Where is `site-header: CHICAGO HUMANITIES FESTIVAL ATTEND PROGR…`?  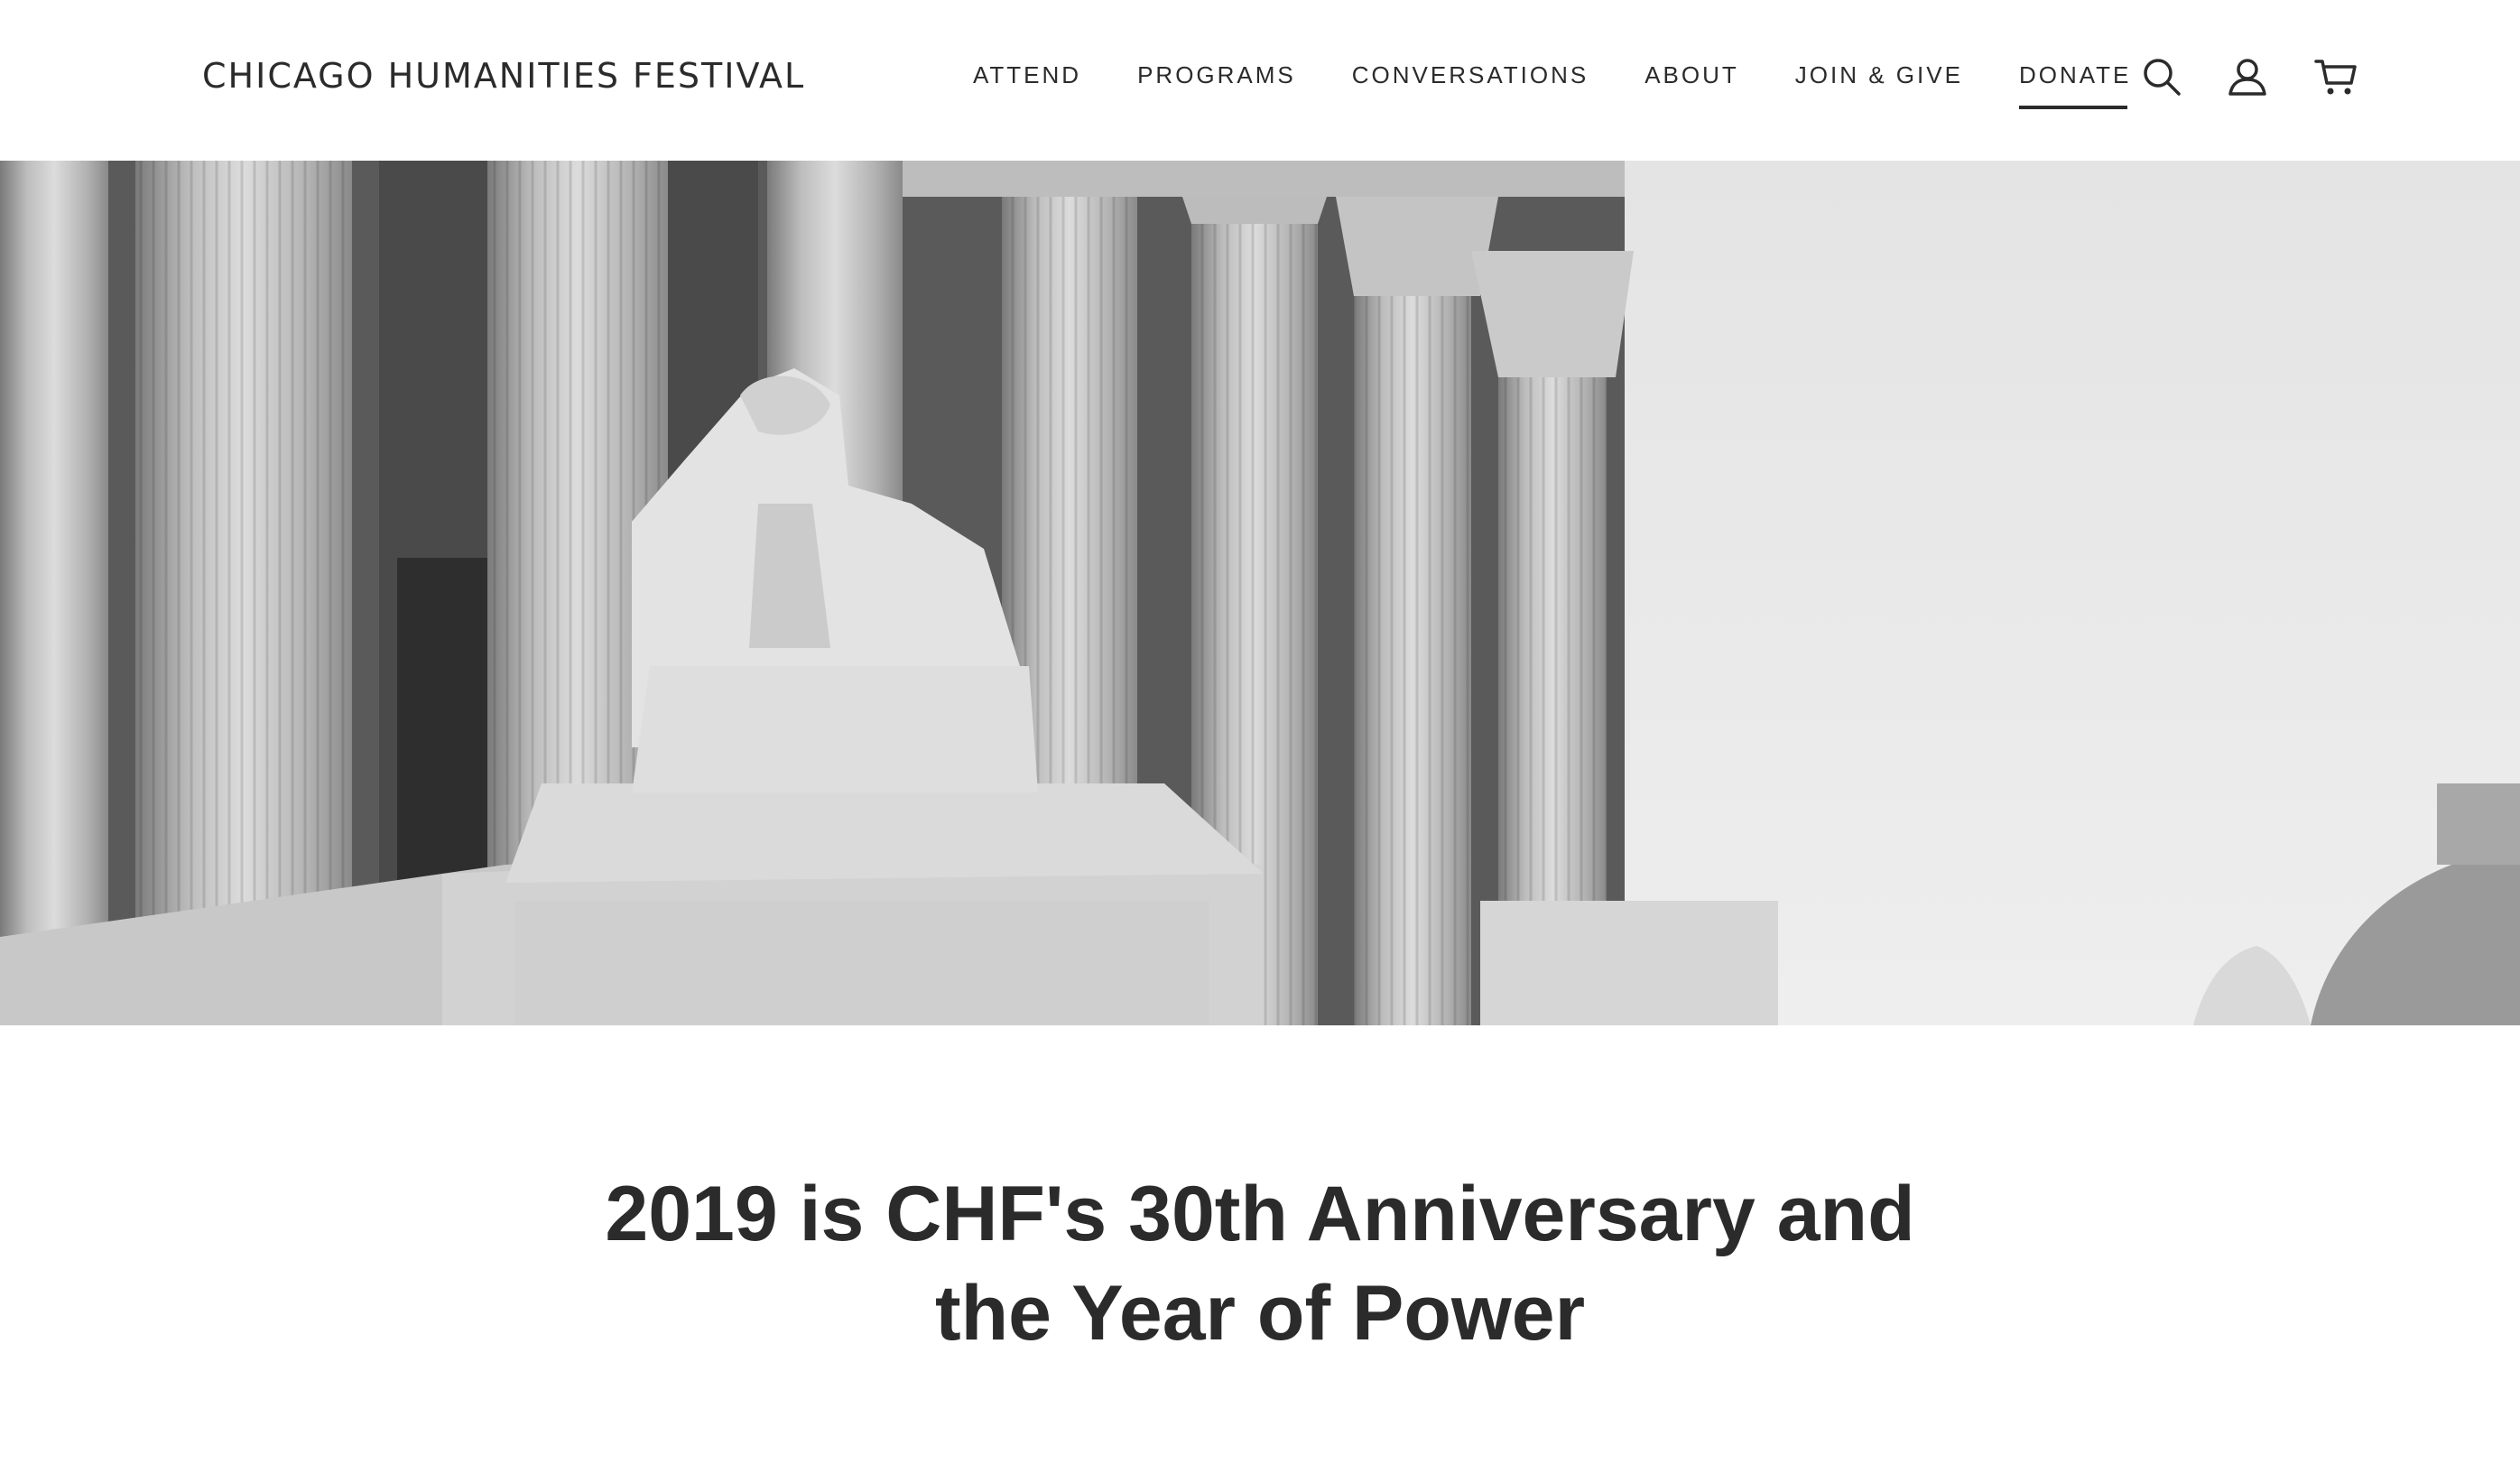 site-header: CHICAGO HUMANITIES FESTIVAL ATTEND PROGR… is located at coordinates (1260, 80).